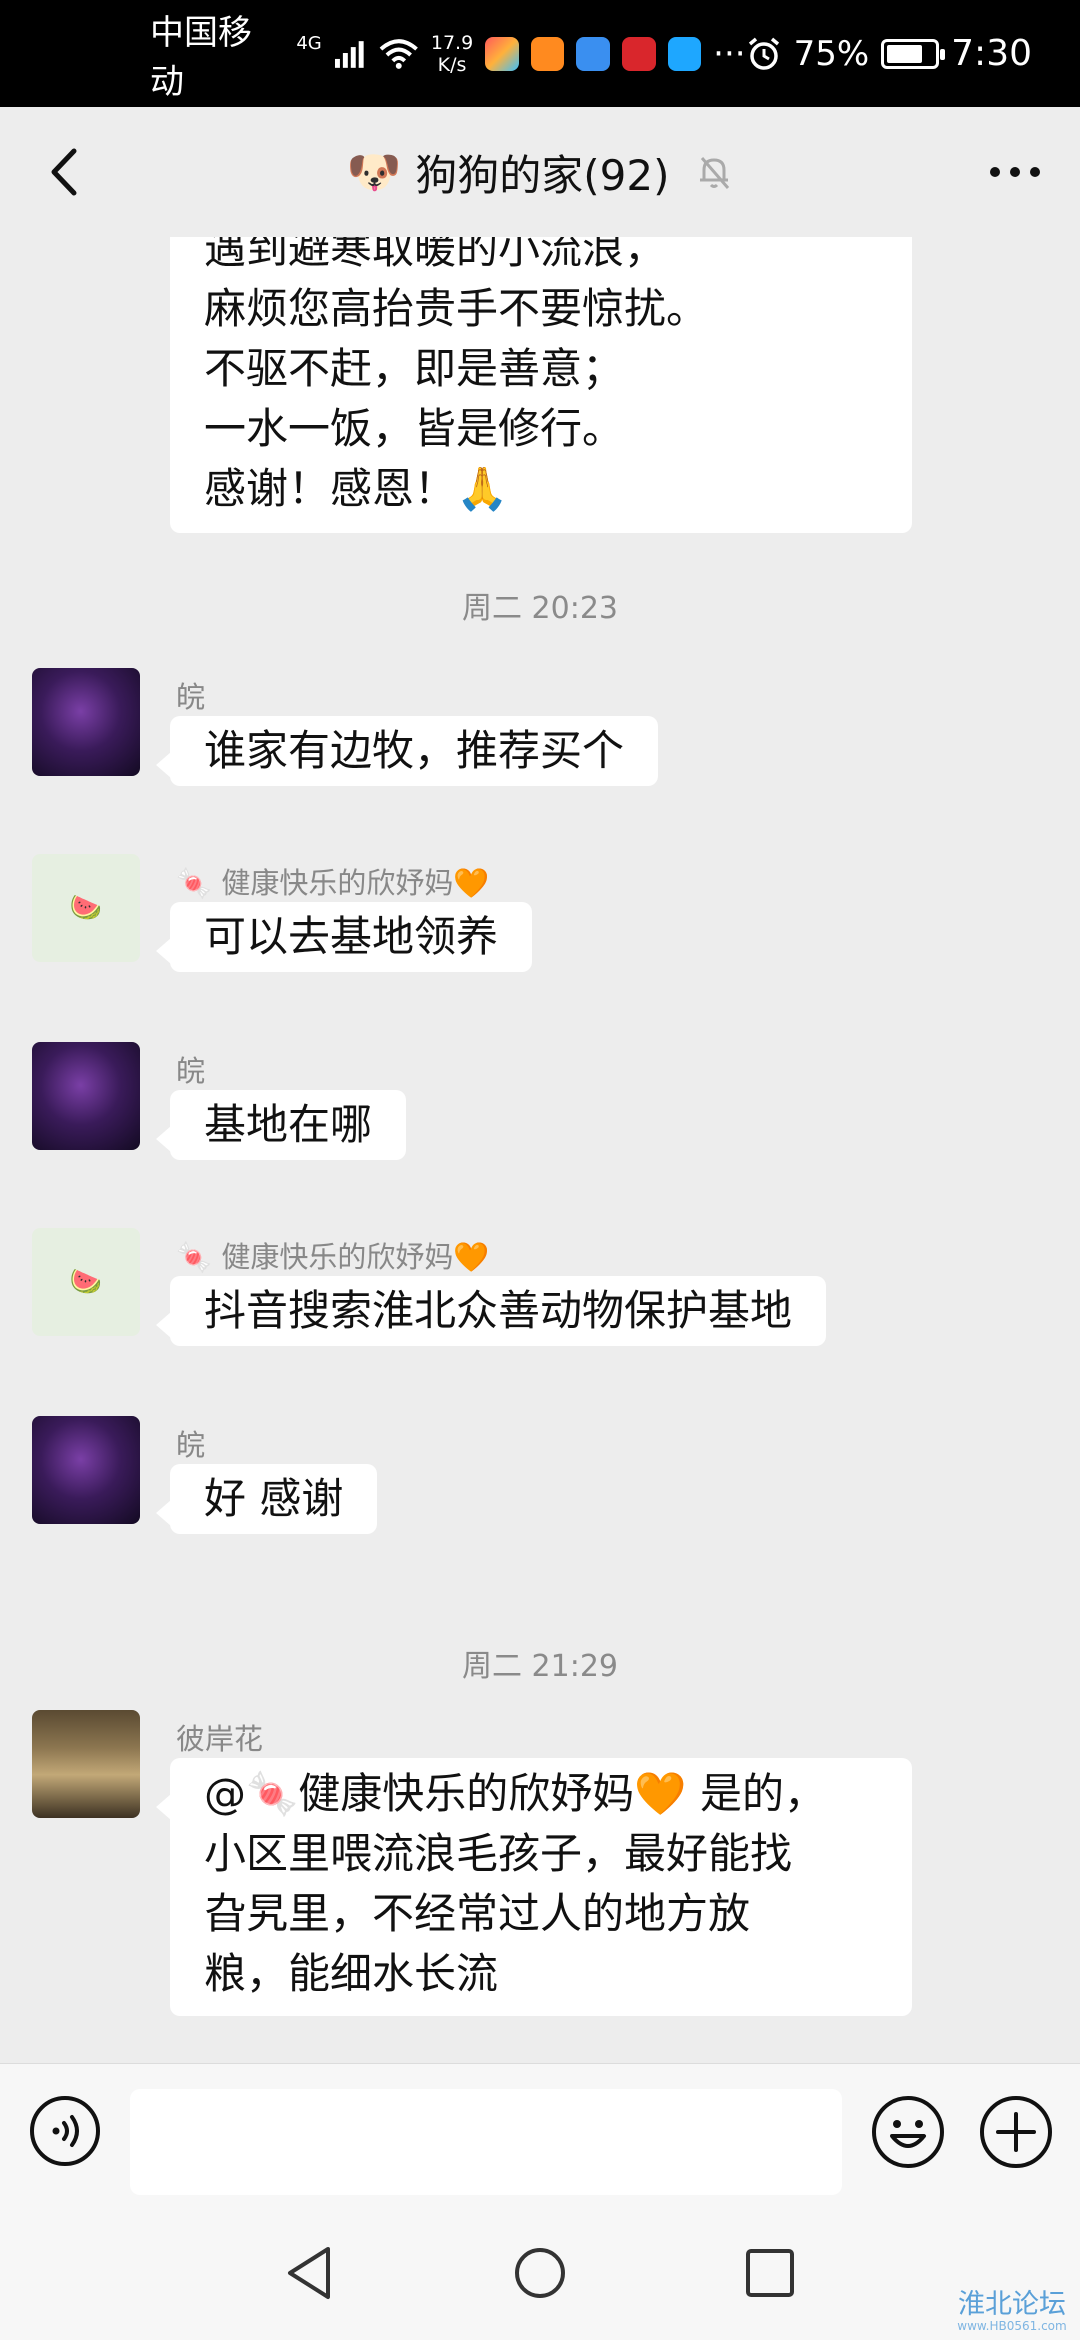  Describe the element at coordinates (498, 1310) in the screenshot. I see `message-text: 抖音搜索淮北众善动物保护基地` at that location.